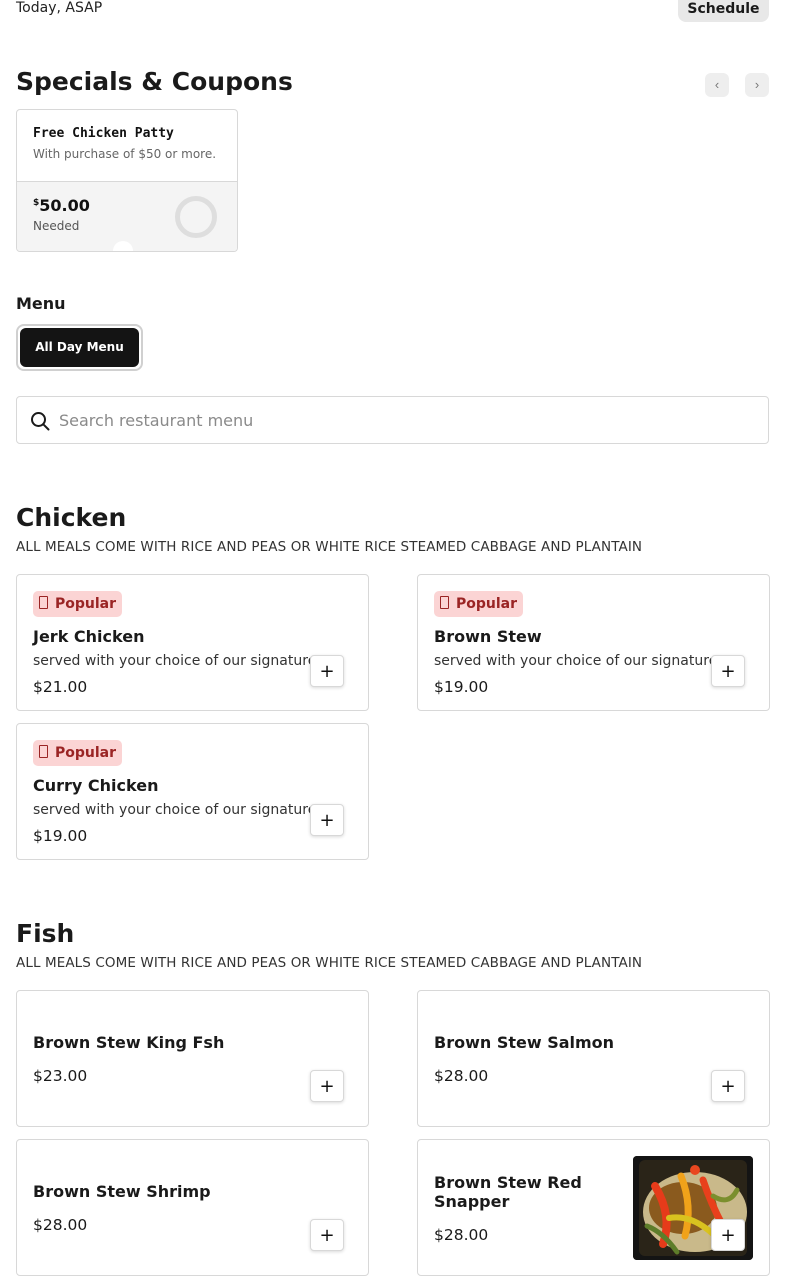 This screenshot has height=1277, width=785. What do you see at coordinates (508, 1192) in the screenshot?
I see `menu-item-name: Brown Stew Red Snapper` at bounding box center [508, 1192].